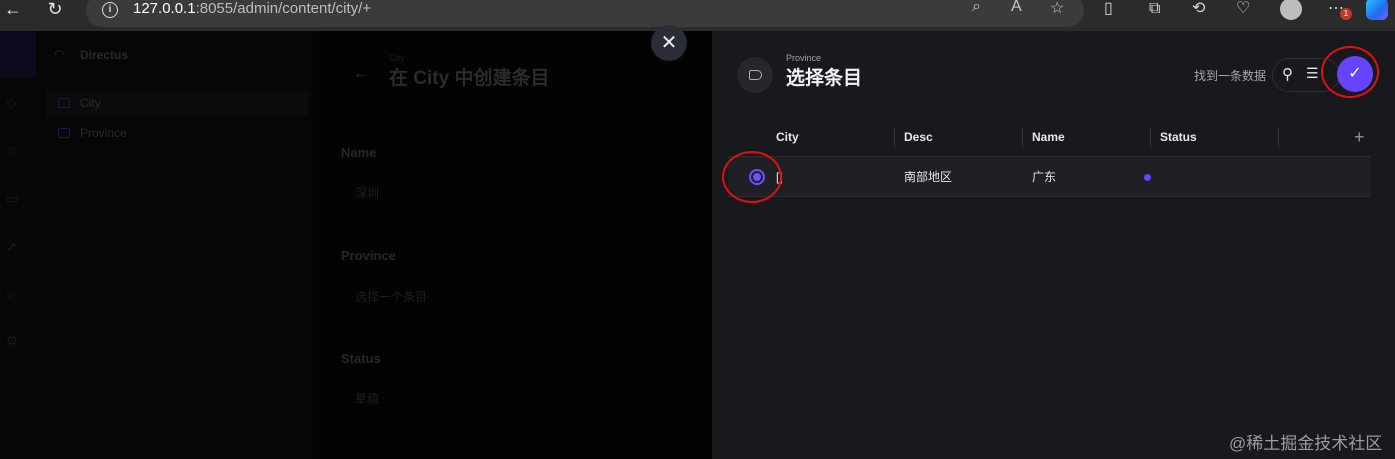 This screenshot has width=1395, height=459. What do you see at coordinates (13, 294) in the screenshot?
I see `help-module-icon: ○` at bounding box center [13, 294].